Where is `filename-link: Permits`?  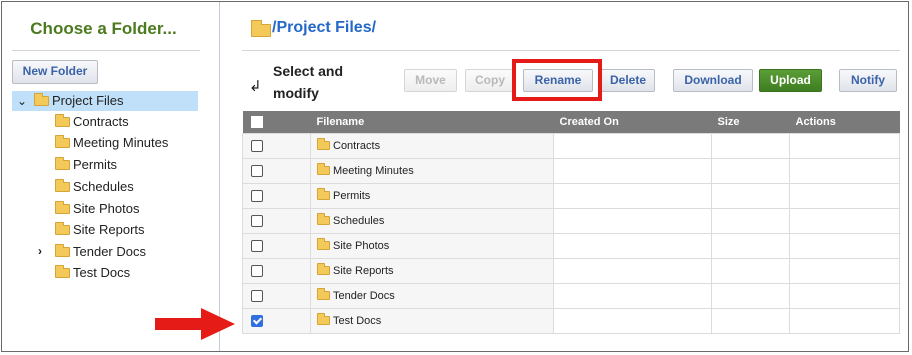 filename-link: Permits is located at coordinates (351, 196).